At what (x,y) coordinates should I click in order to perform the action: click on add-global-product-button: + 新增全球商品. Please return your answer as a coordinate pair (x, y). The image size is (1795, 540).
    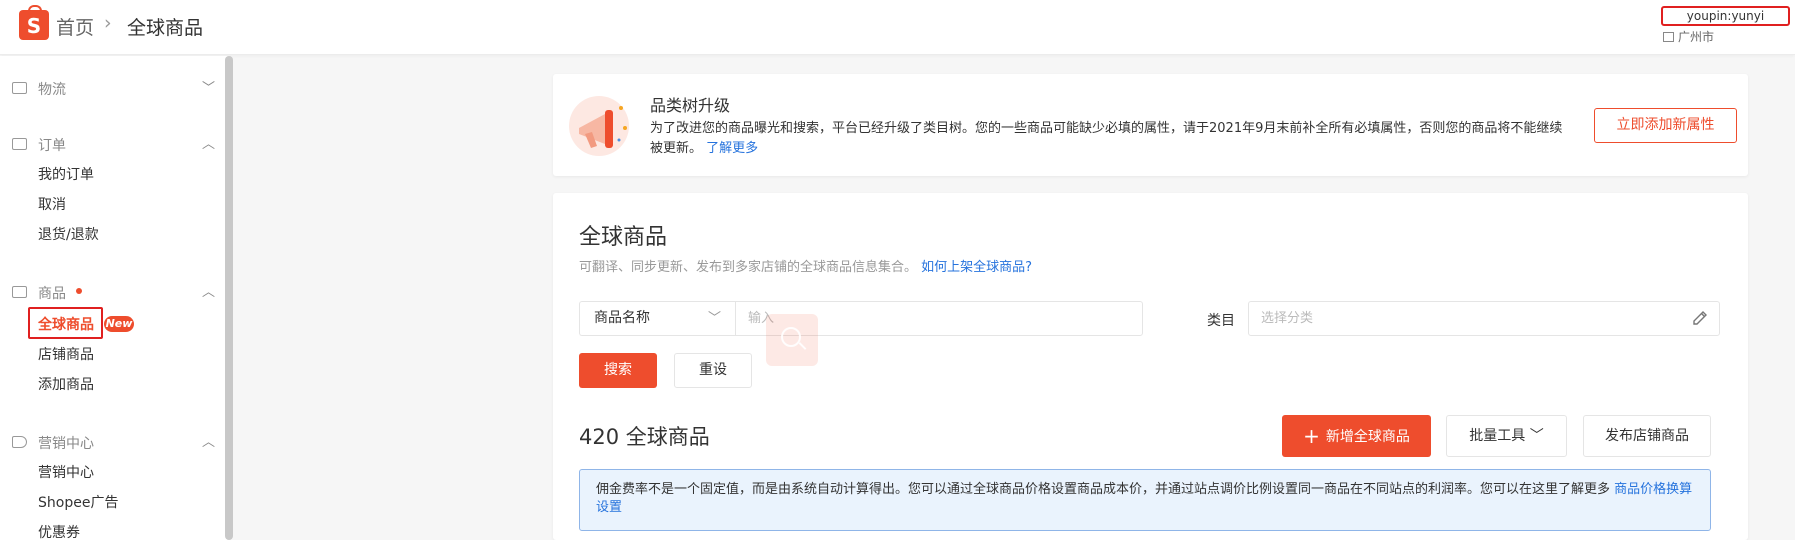
    Looking at the image, I should click on (1356, 436).